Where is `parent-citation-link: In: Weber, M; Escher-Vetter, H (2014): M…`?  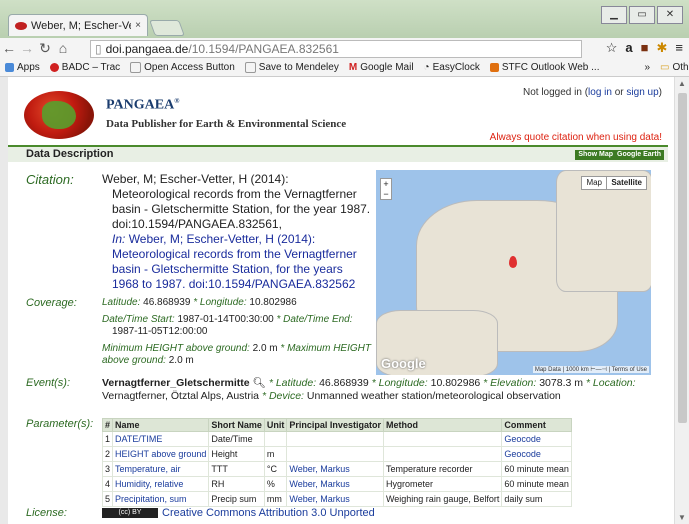
parent-citation-link: In: Weber, M; Escher-Vetter, H (2014): M… is located at coordinates (237, 262).